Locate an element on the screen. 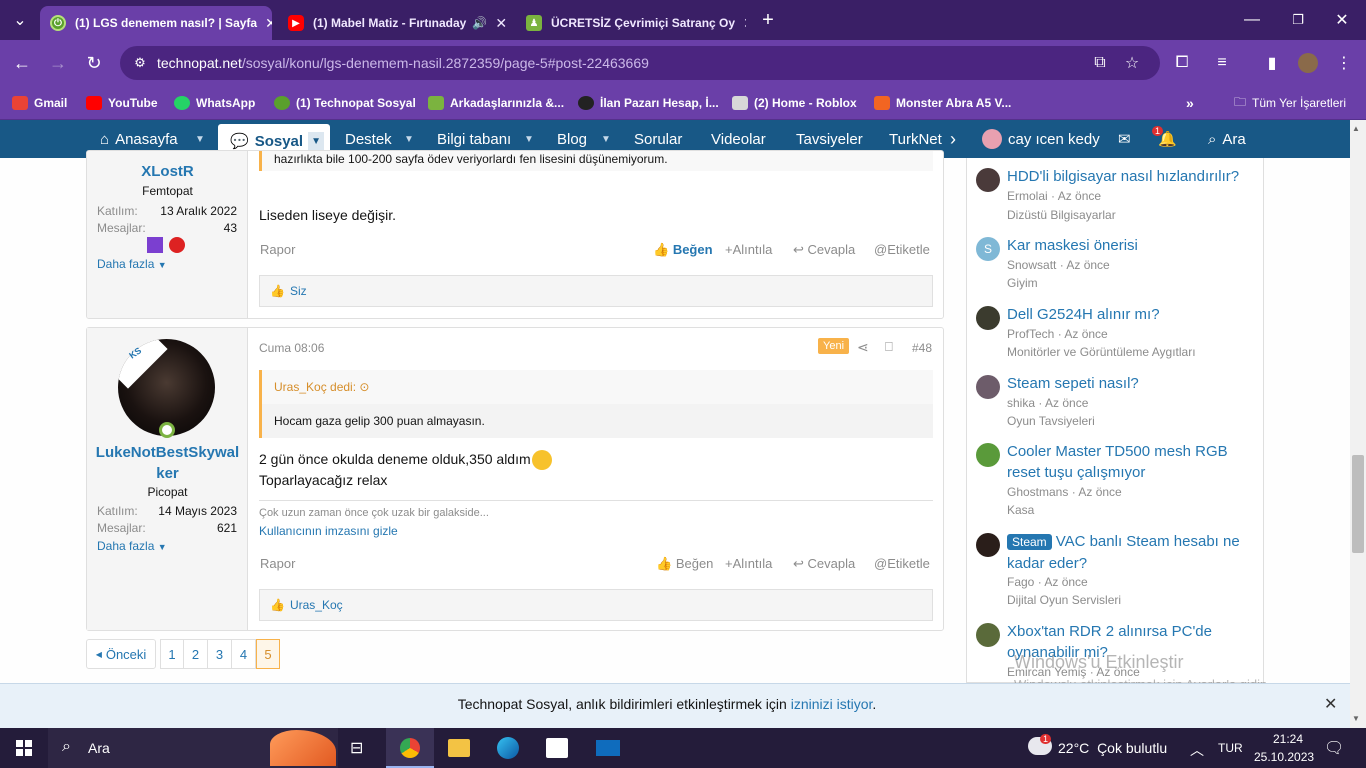 Image resolution: width=1366 pixels, height=768 pixels. scroll-up-icon: ▲ is located at coordinates (1356, 128).